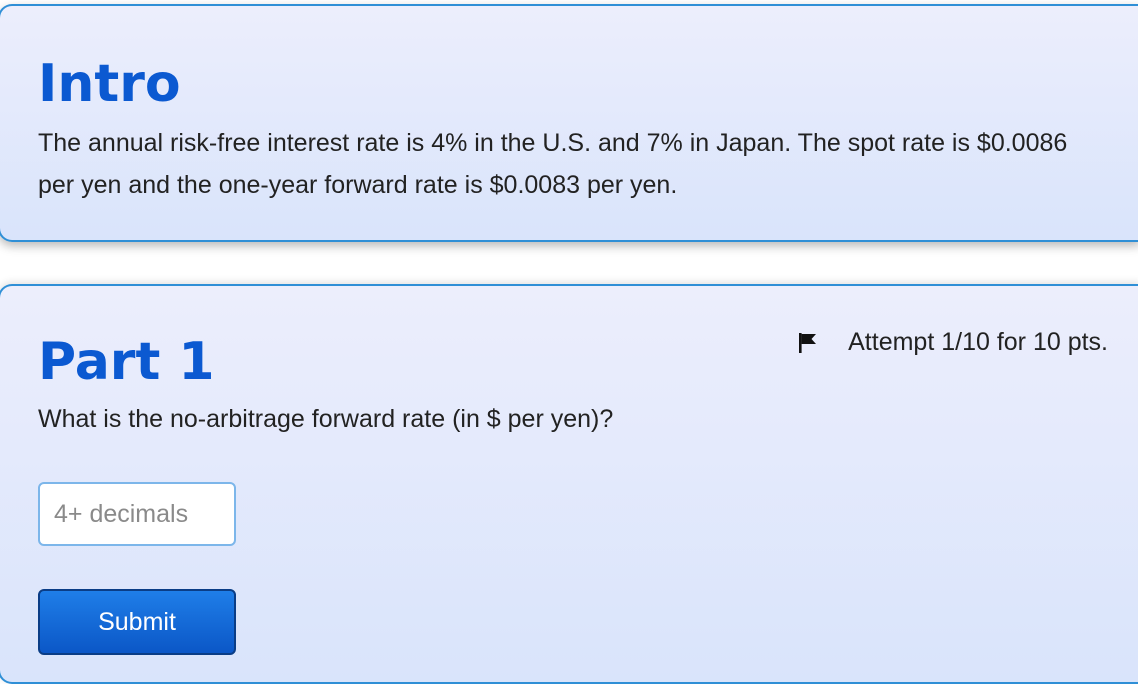 This screenshot has width=1138, height=684. What do you see at coordinates (126, 362) in the screenshot?
I see `part1-title: Part 1` at bounding box center [126, 362].